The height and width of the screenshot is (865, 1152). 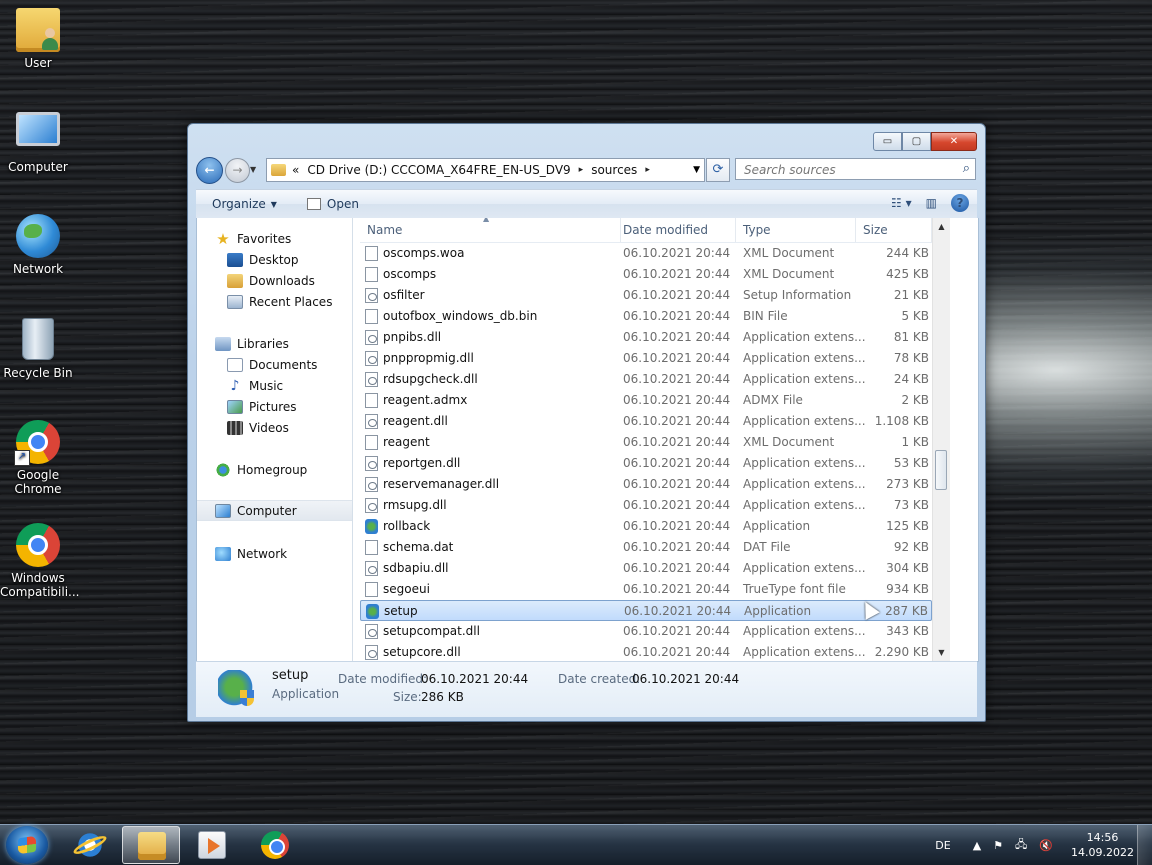 I want to click on nav-pictures: Pictures, so click(x=304, y=406).